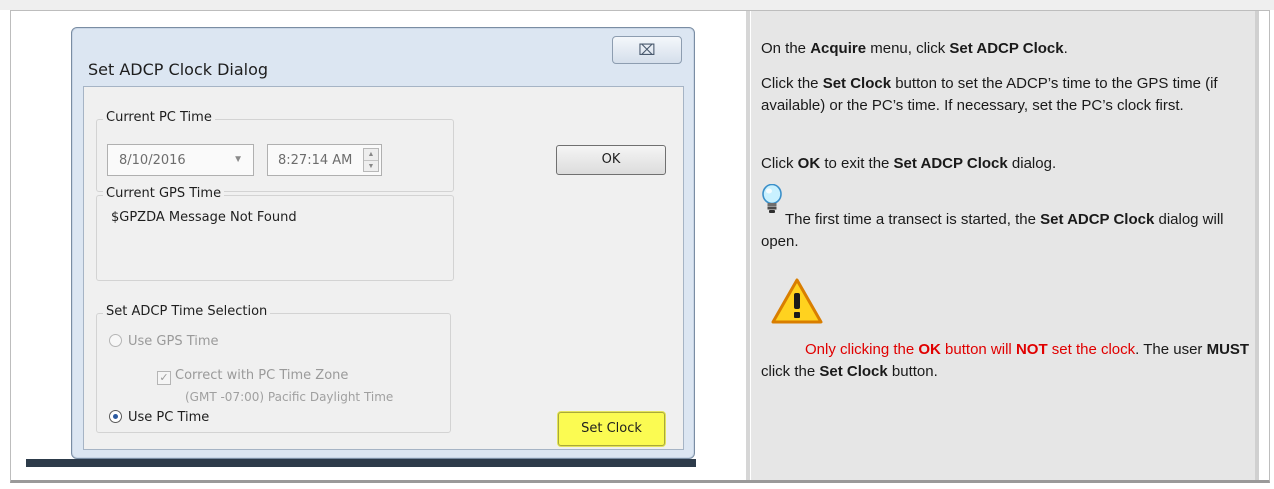  I want to click on close-button: ⌧, so click(647, 50).